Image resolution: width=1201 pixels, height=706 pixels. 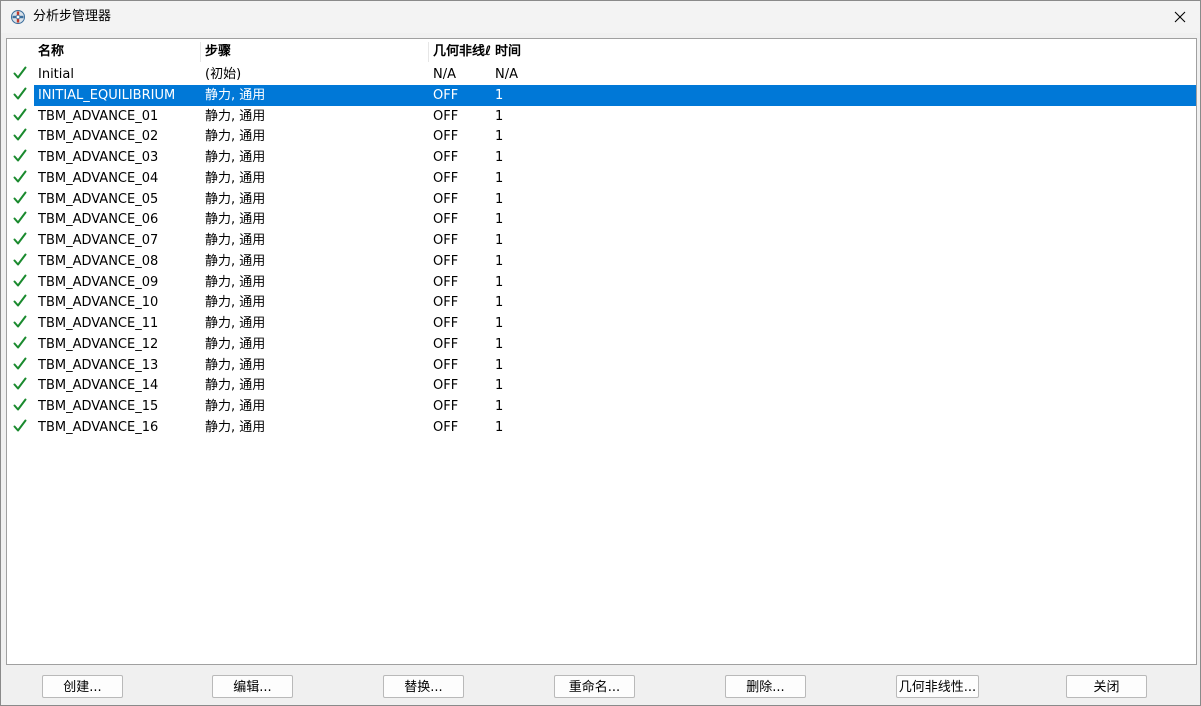 I want to click on close-window-button, so click(x=1180, y=17).